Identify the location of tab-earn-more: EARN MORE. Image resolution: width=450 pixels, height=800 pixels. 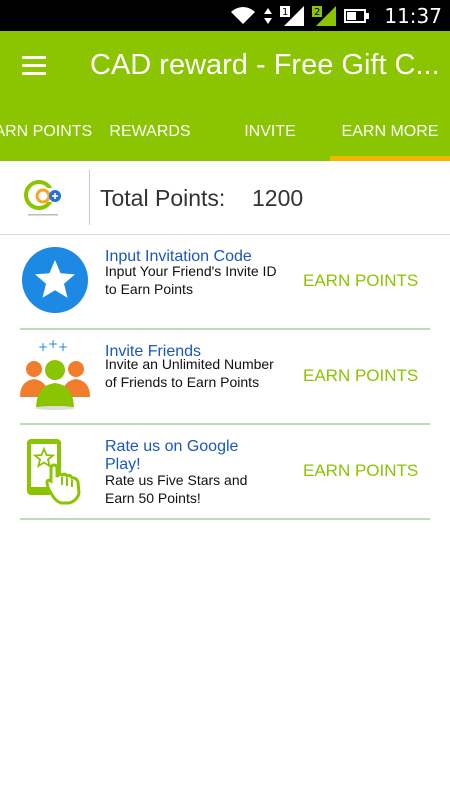
(390, 131).